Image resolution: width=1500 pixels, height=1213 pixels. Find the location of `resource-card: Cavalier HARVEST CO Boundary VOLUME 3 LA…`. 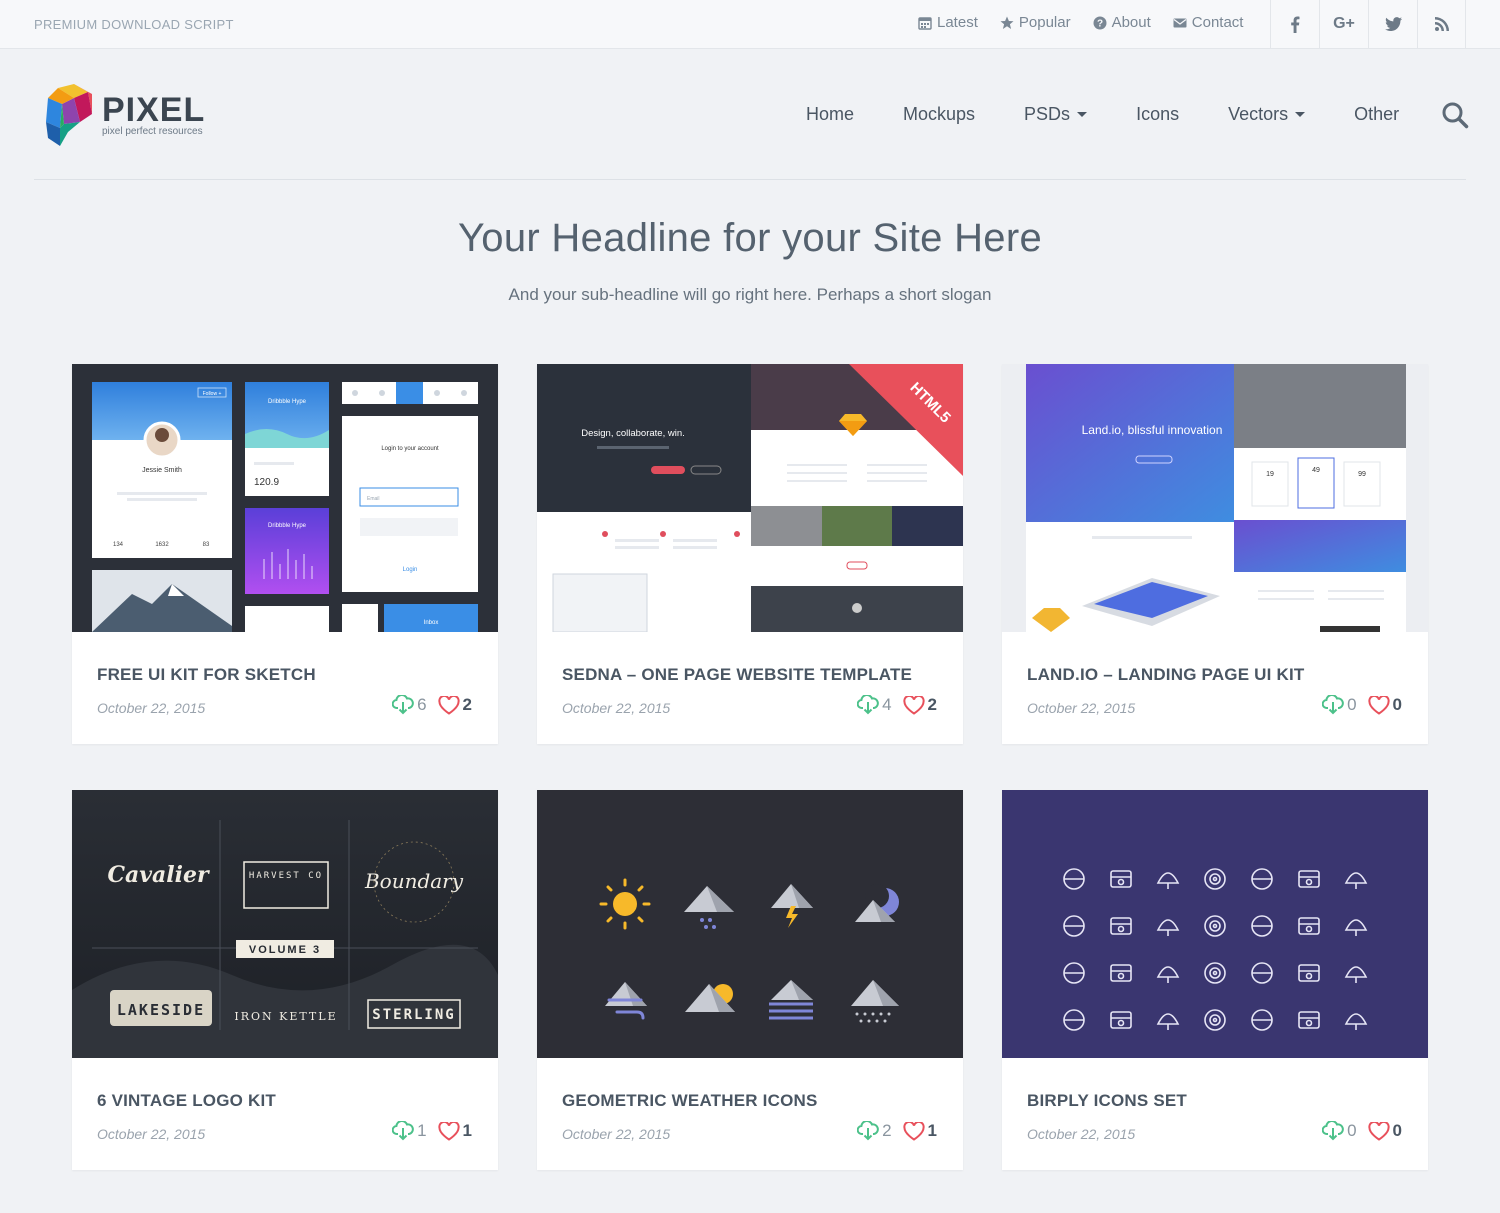

resource-card: Cavalier HARVEST CO Boundary VOLUME 3 LA… is located at coordinates (285, 980).